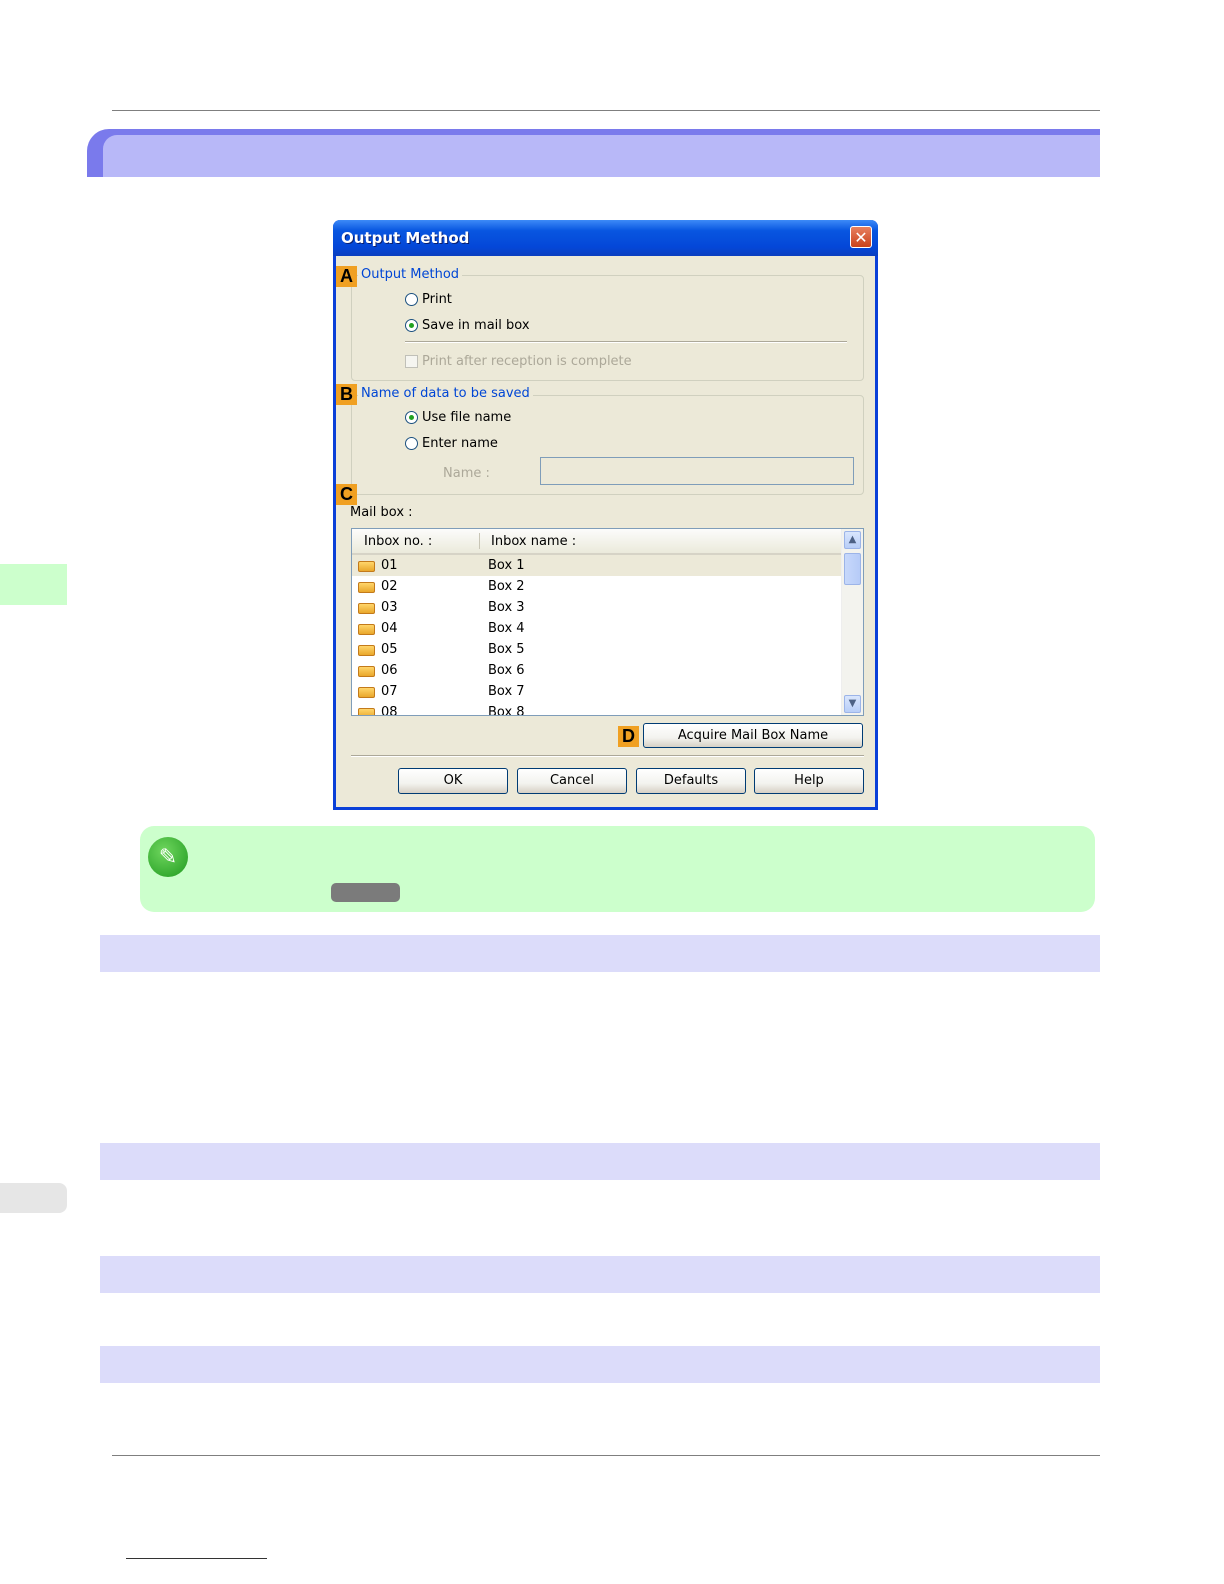 This screenshot has height=1584, width=1224. What do you see at coordinates (506, 586) in the screenshot?
I see `inbox-name: Box 2` at bounding box center [506, 586].